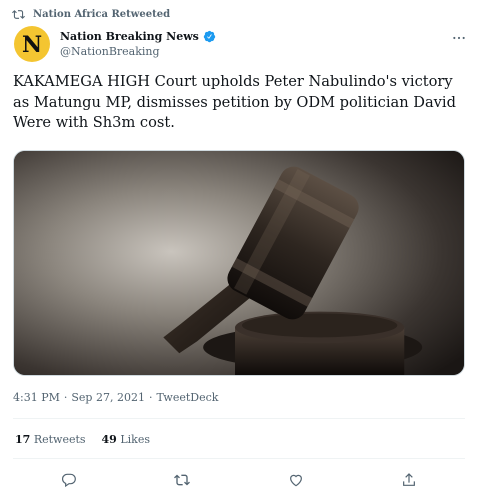 The height and width of the screenshot is (500, 478). I want to click on retweeted-by: Nation Africa Retweeted, so click(91, 14).